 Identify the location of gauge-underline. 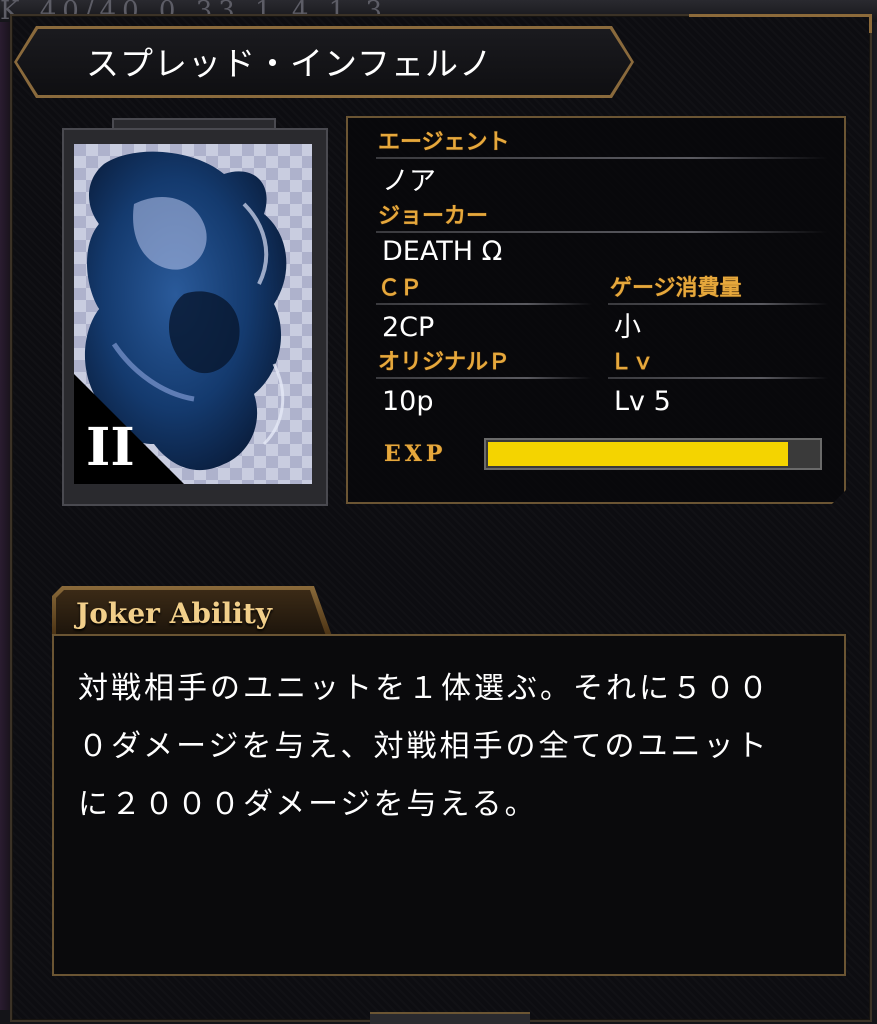
(718, 304).